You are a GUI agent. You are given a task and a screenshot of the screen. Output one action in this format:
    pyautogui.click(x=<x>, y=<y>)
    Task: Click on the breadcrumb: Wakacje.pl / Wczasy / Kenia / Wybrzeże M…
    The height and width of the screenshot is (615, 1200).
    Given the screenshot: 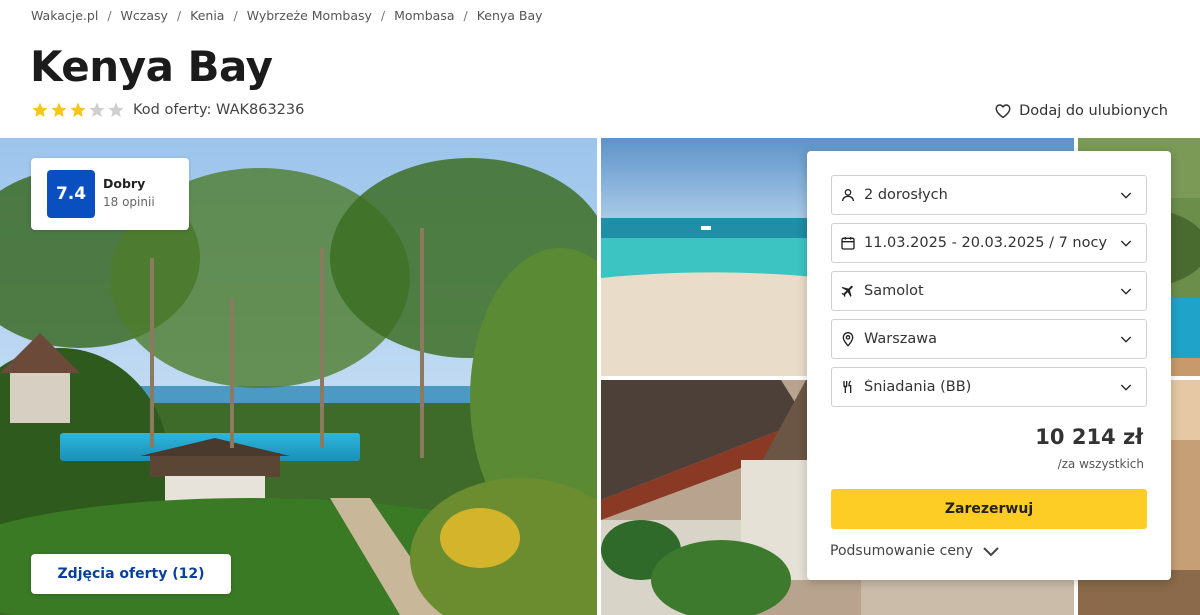 What is the action you would take?
    pyautogui.click(x=287, y=15)
    